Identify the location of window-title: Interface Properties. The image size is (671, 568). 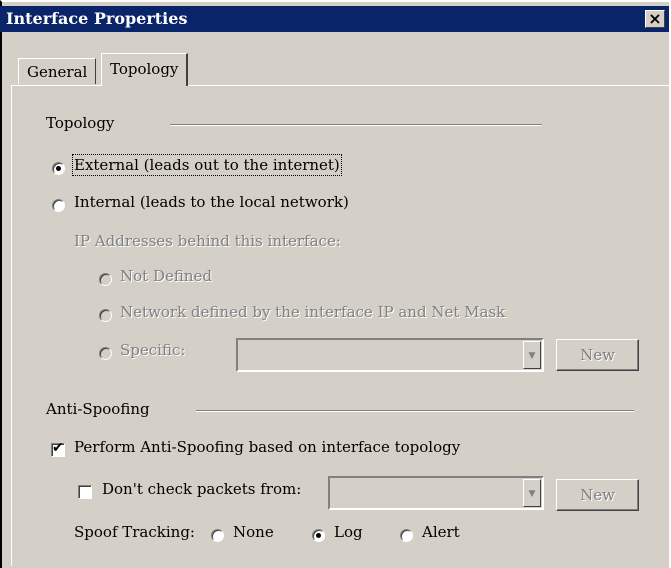
(97, 18).